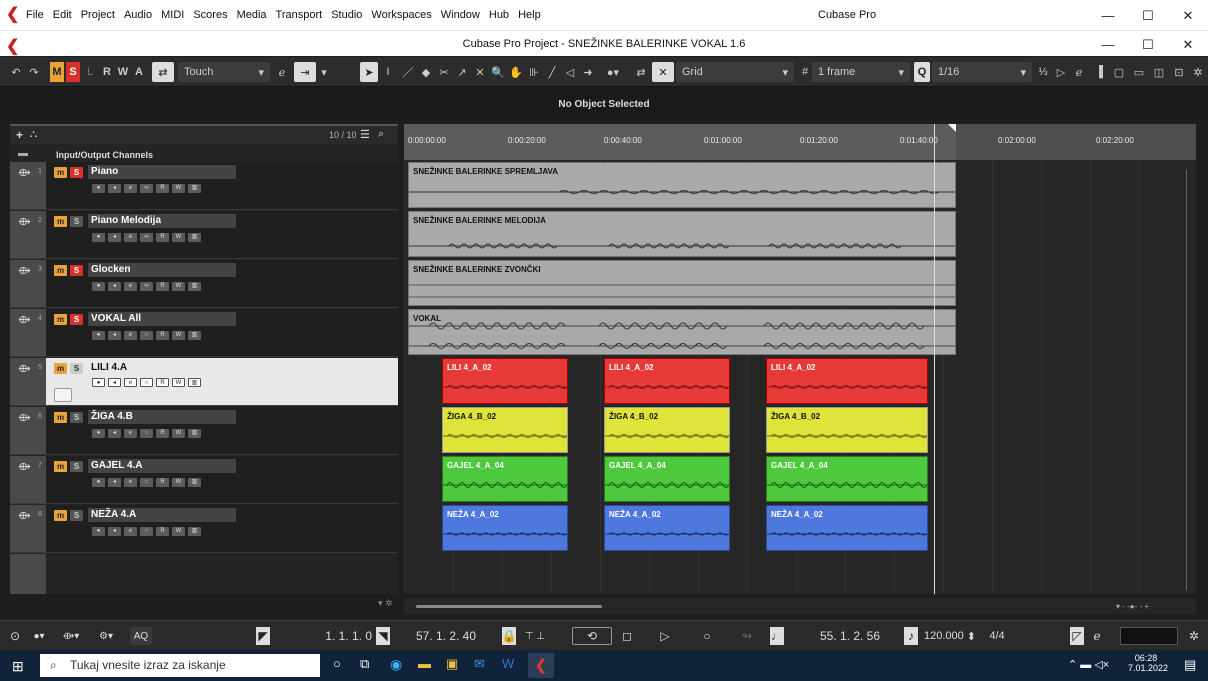 The width and height of the screenshot is (1208, 681). I want to click on object-selection-tool-icon: ➤, so click(369, 72).